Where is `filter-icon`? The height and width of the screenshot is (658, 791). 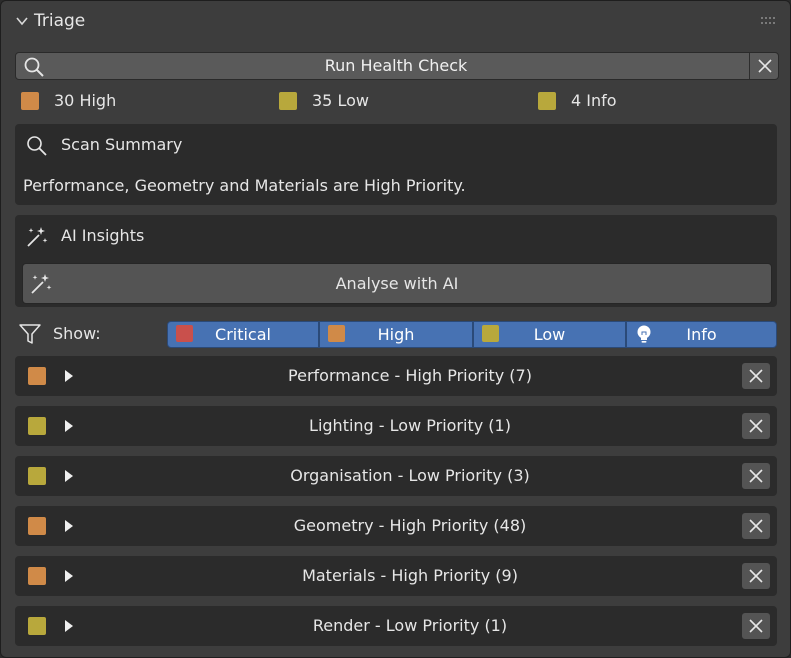
filter-icon is located at coordinates (30, 334).